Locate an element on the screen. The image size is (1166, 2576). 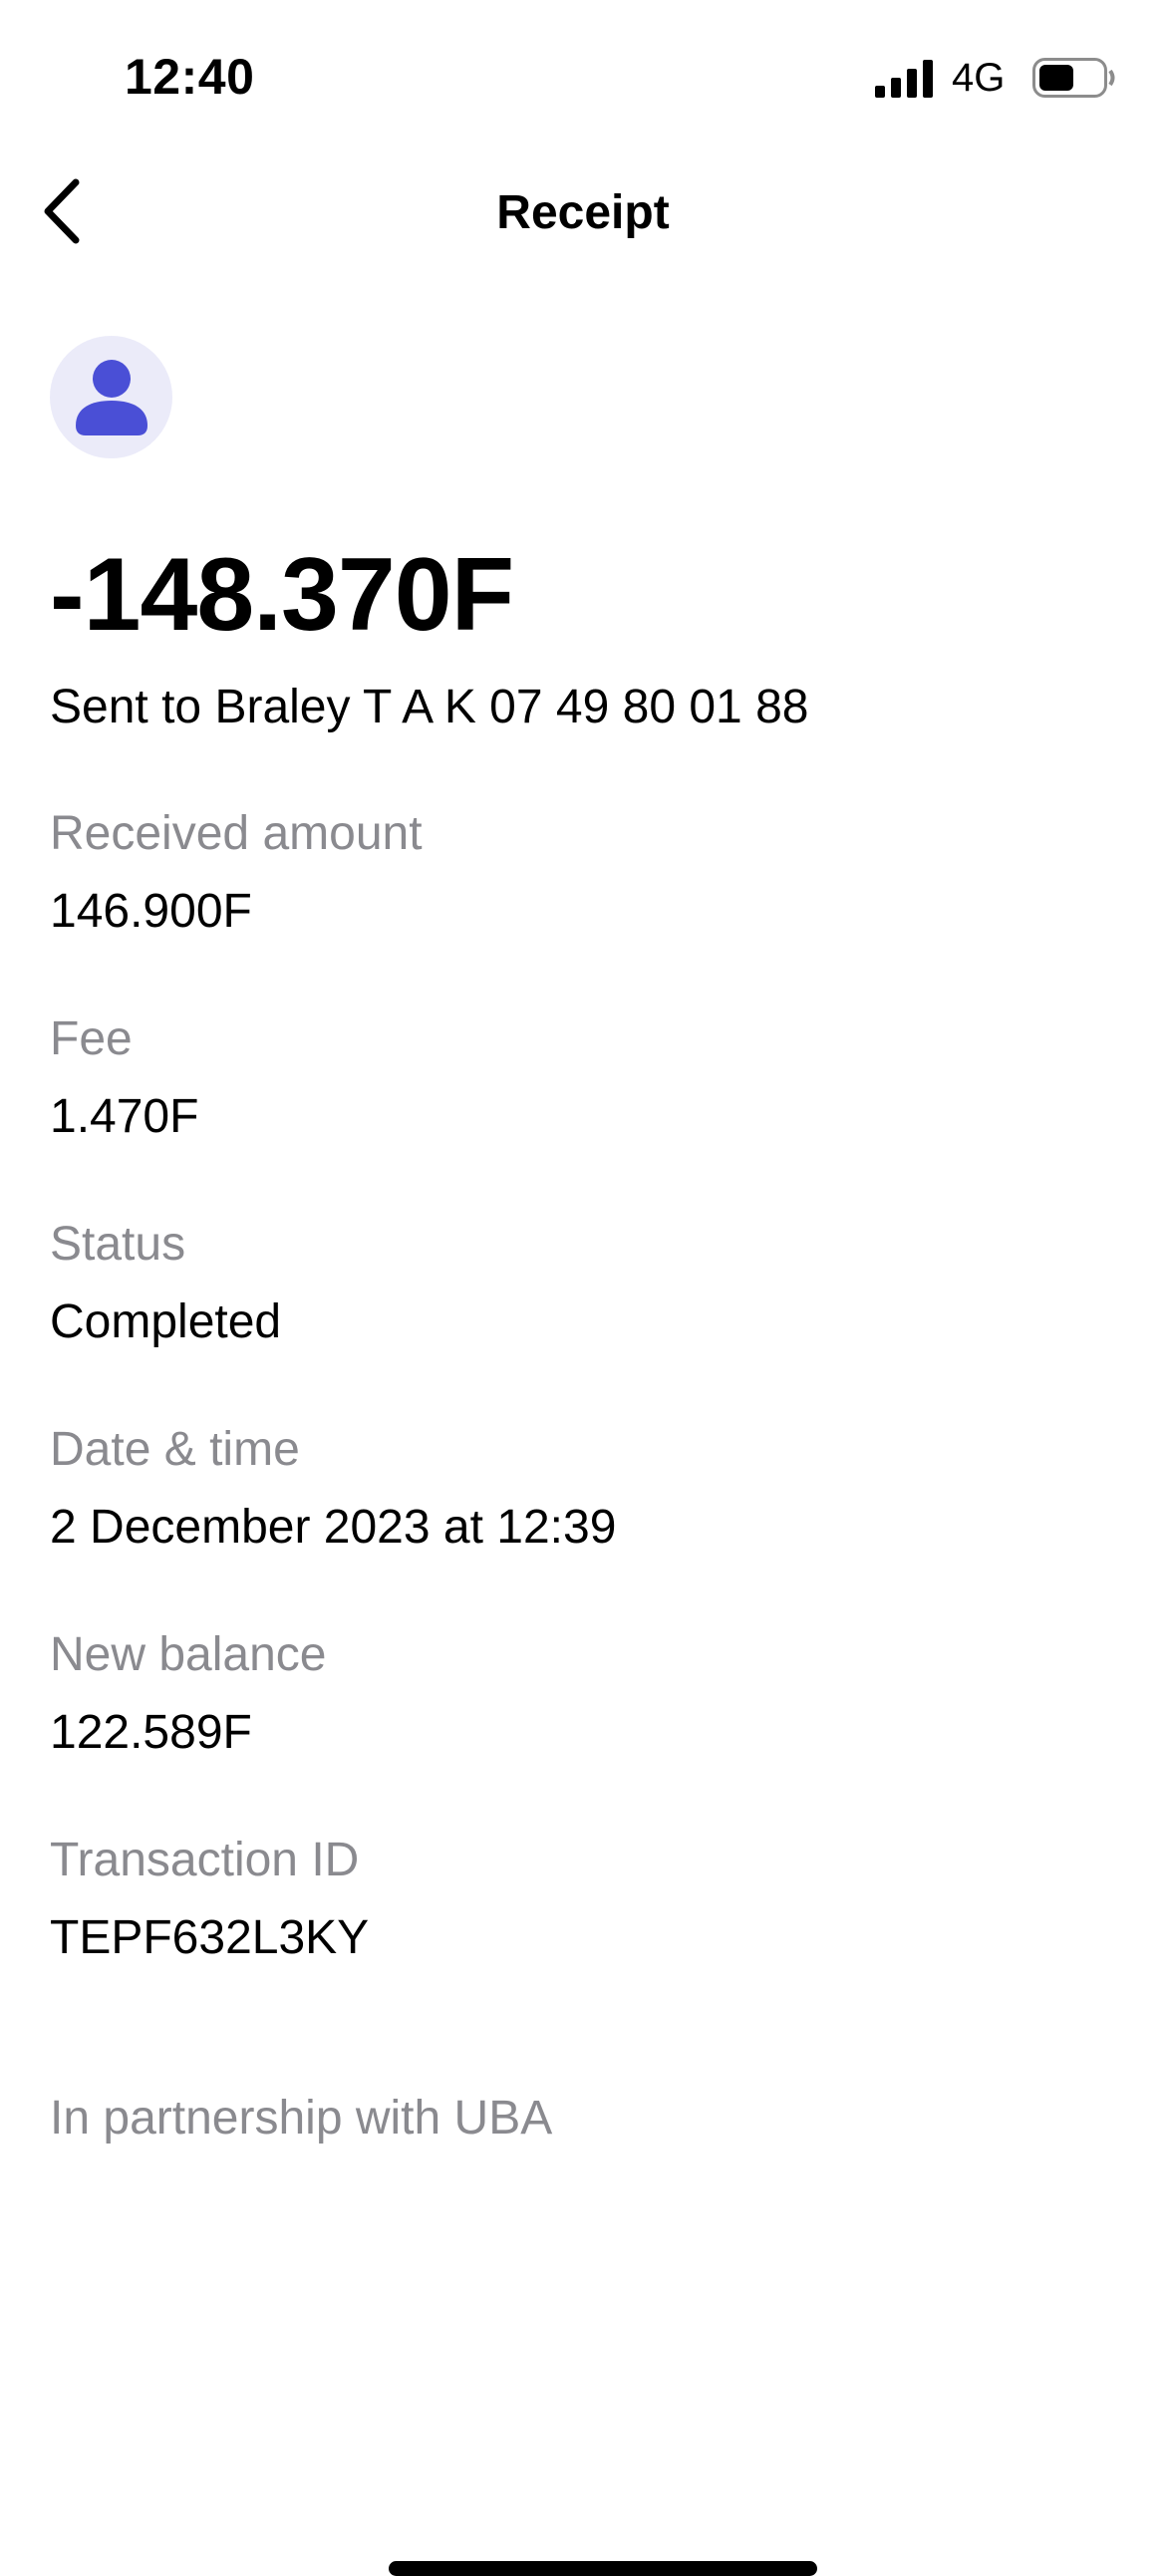
person-icon is located at coordinates (111, 397).